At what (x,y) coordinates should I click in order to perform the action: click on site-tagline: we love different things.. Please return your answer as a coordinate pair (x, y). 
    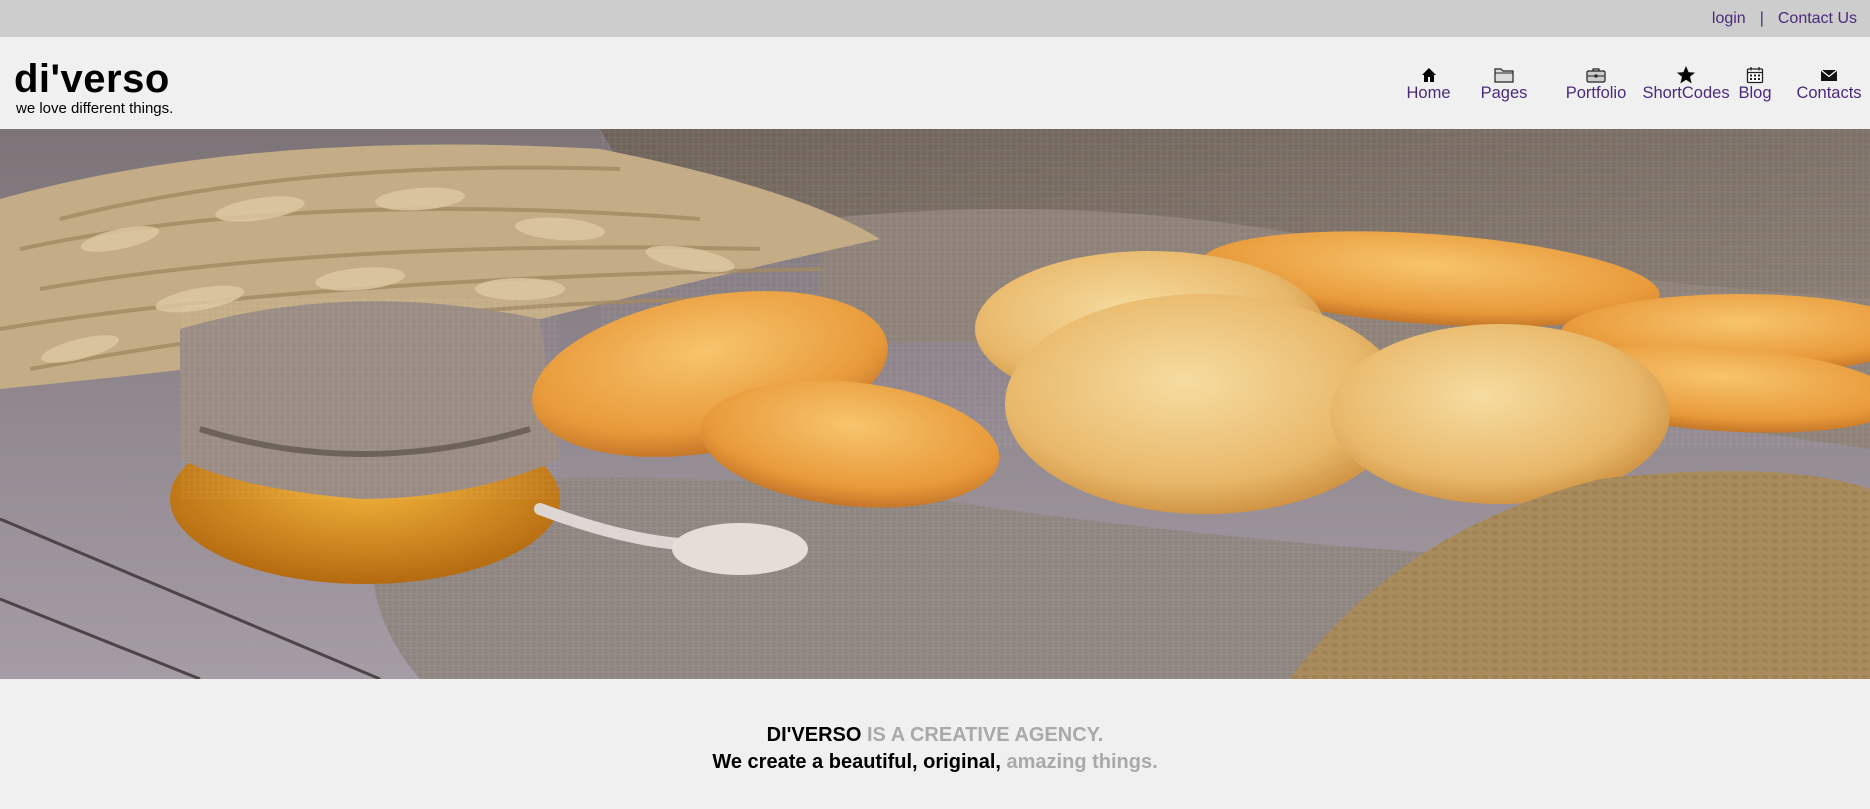
    Looking at the image, I should click on (95, 108).